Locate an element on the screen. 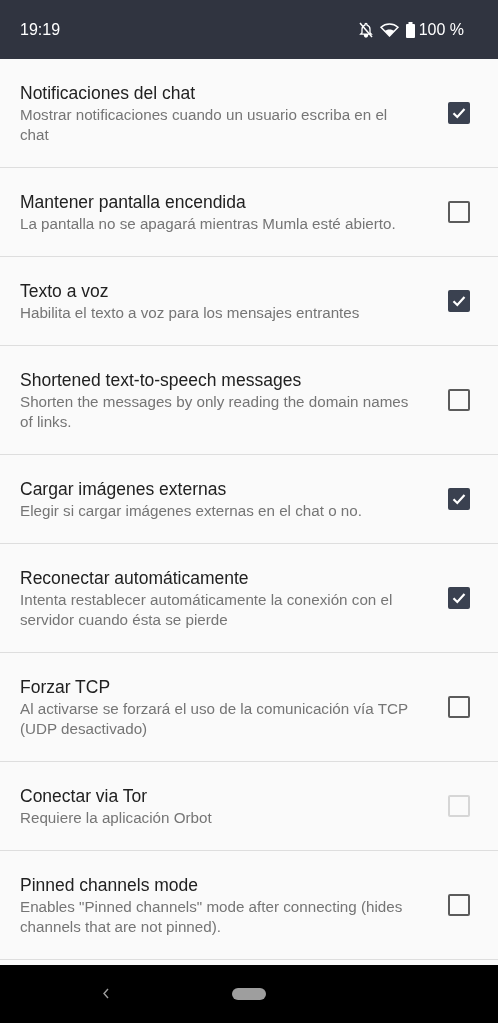 This screenshot has height=1023, width=498. setting-summary: Requiere la aplicación Orbot is located at coordinates (116, 818).